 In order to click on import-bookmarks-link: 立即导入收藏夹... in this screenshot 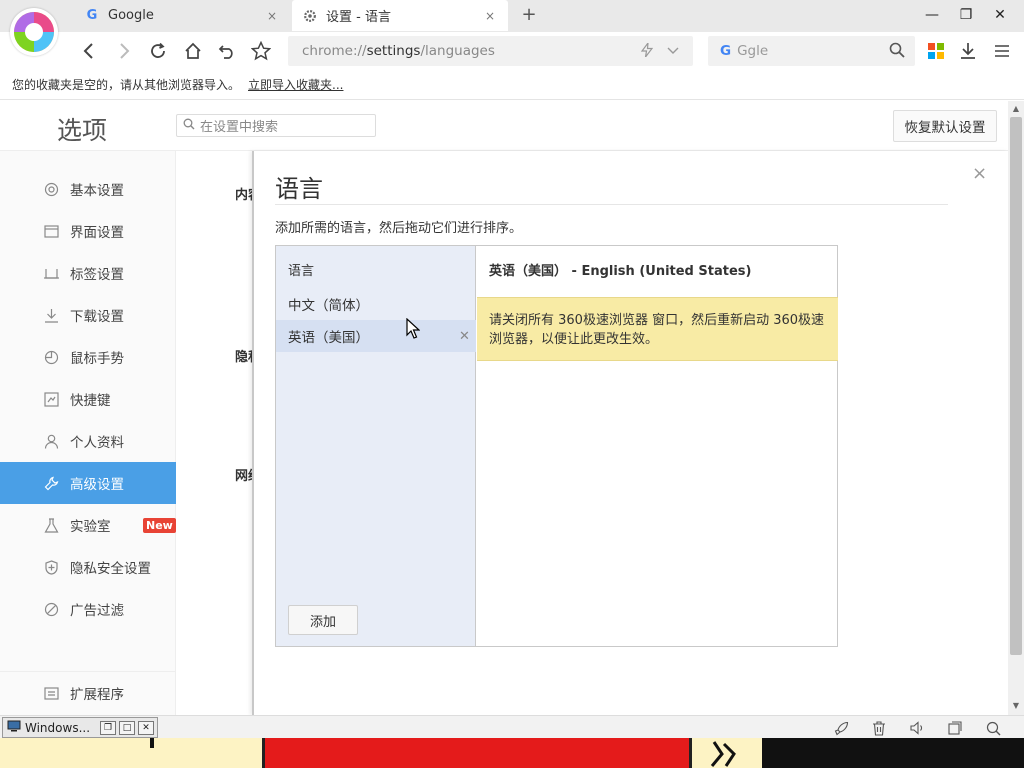, I will do `click(295, 84)`.